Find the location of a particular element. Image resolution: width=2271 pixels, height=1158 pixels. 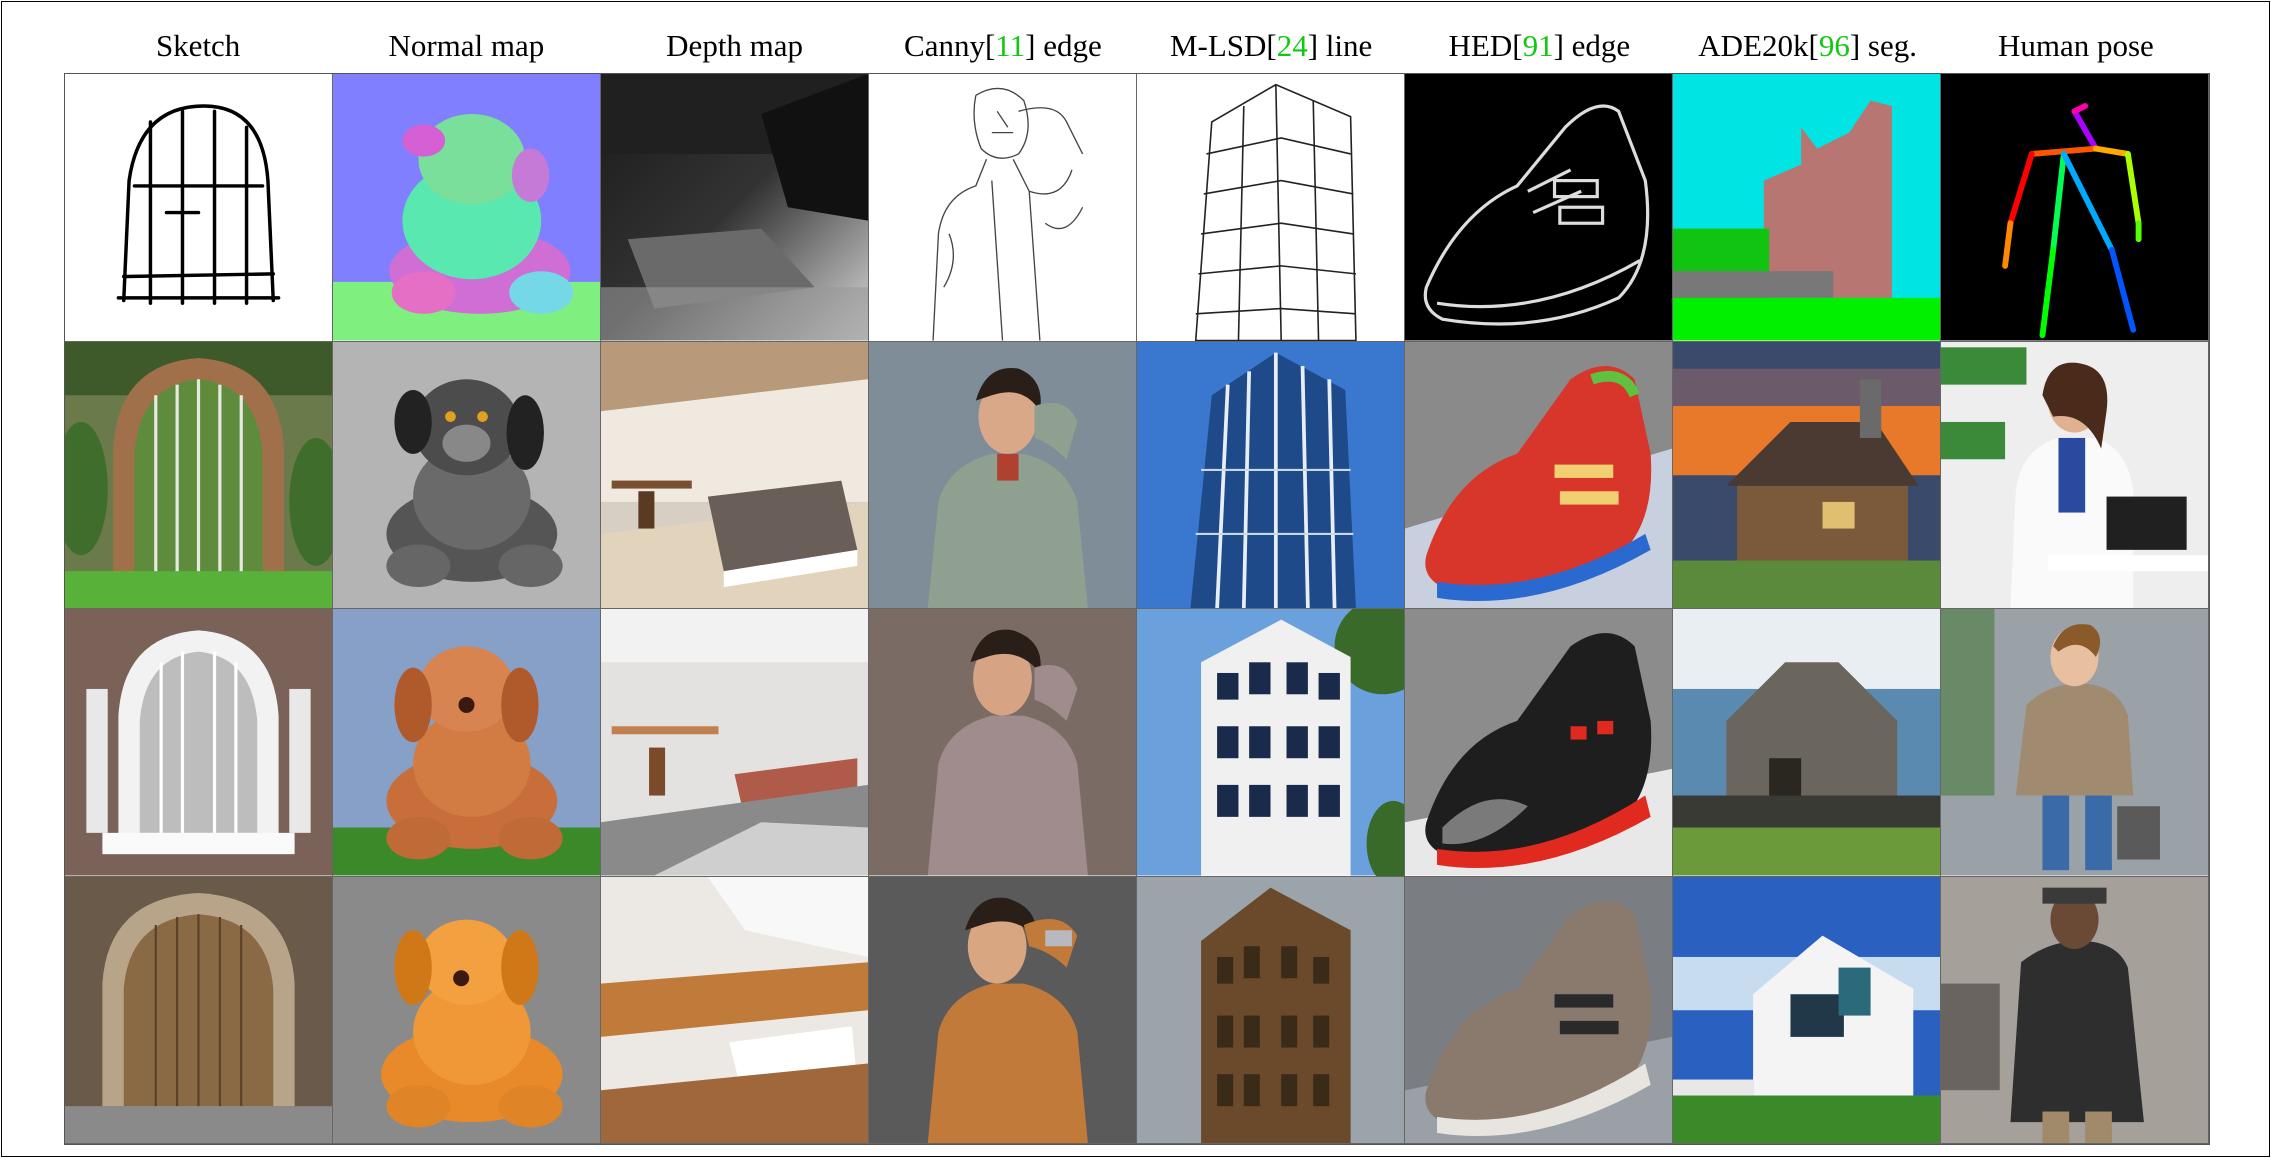

cell-generated-man-gray-shirt is located at coordinates (1003, 475).